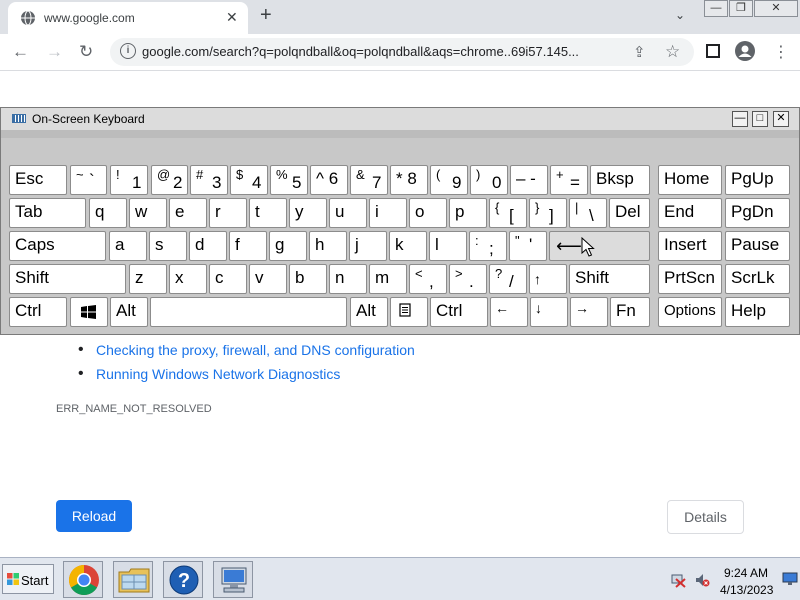  Describe the element at coordinates (249, 180) in the screenshot. I see `key-4: $4` at that location.